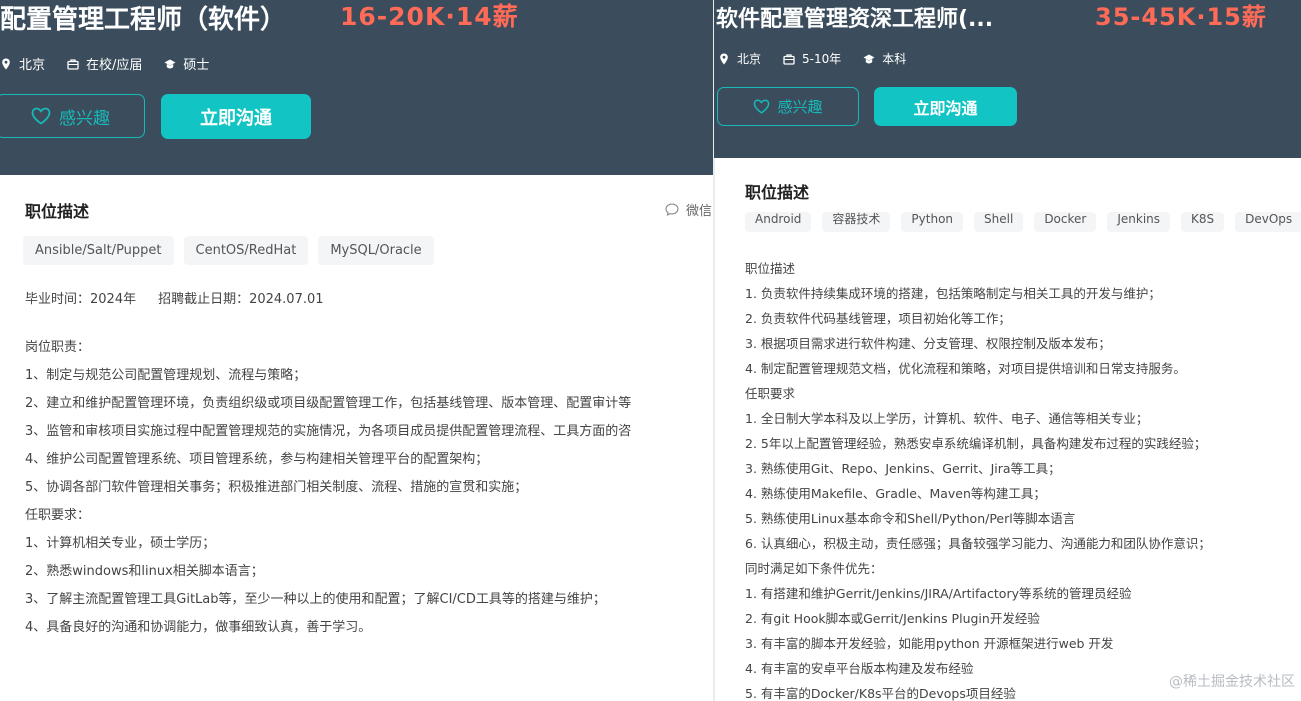  Describe the element at coordinates (953, 293) in the screenshot. I see `description-line: 1. 负责软件持续集成环境的搭建，包括策略制定与相关工具的开发与维护；` at that location.